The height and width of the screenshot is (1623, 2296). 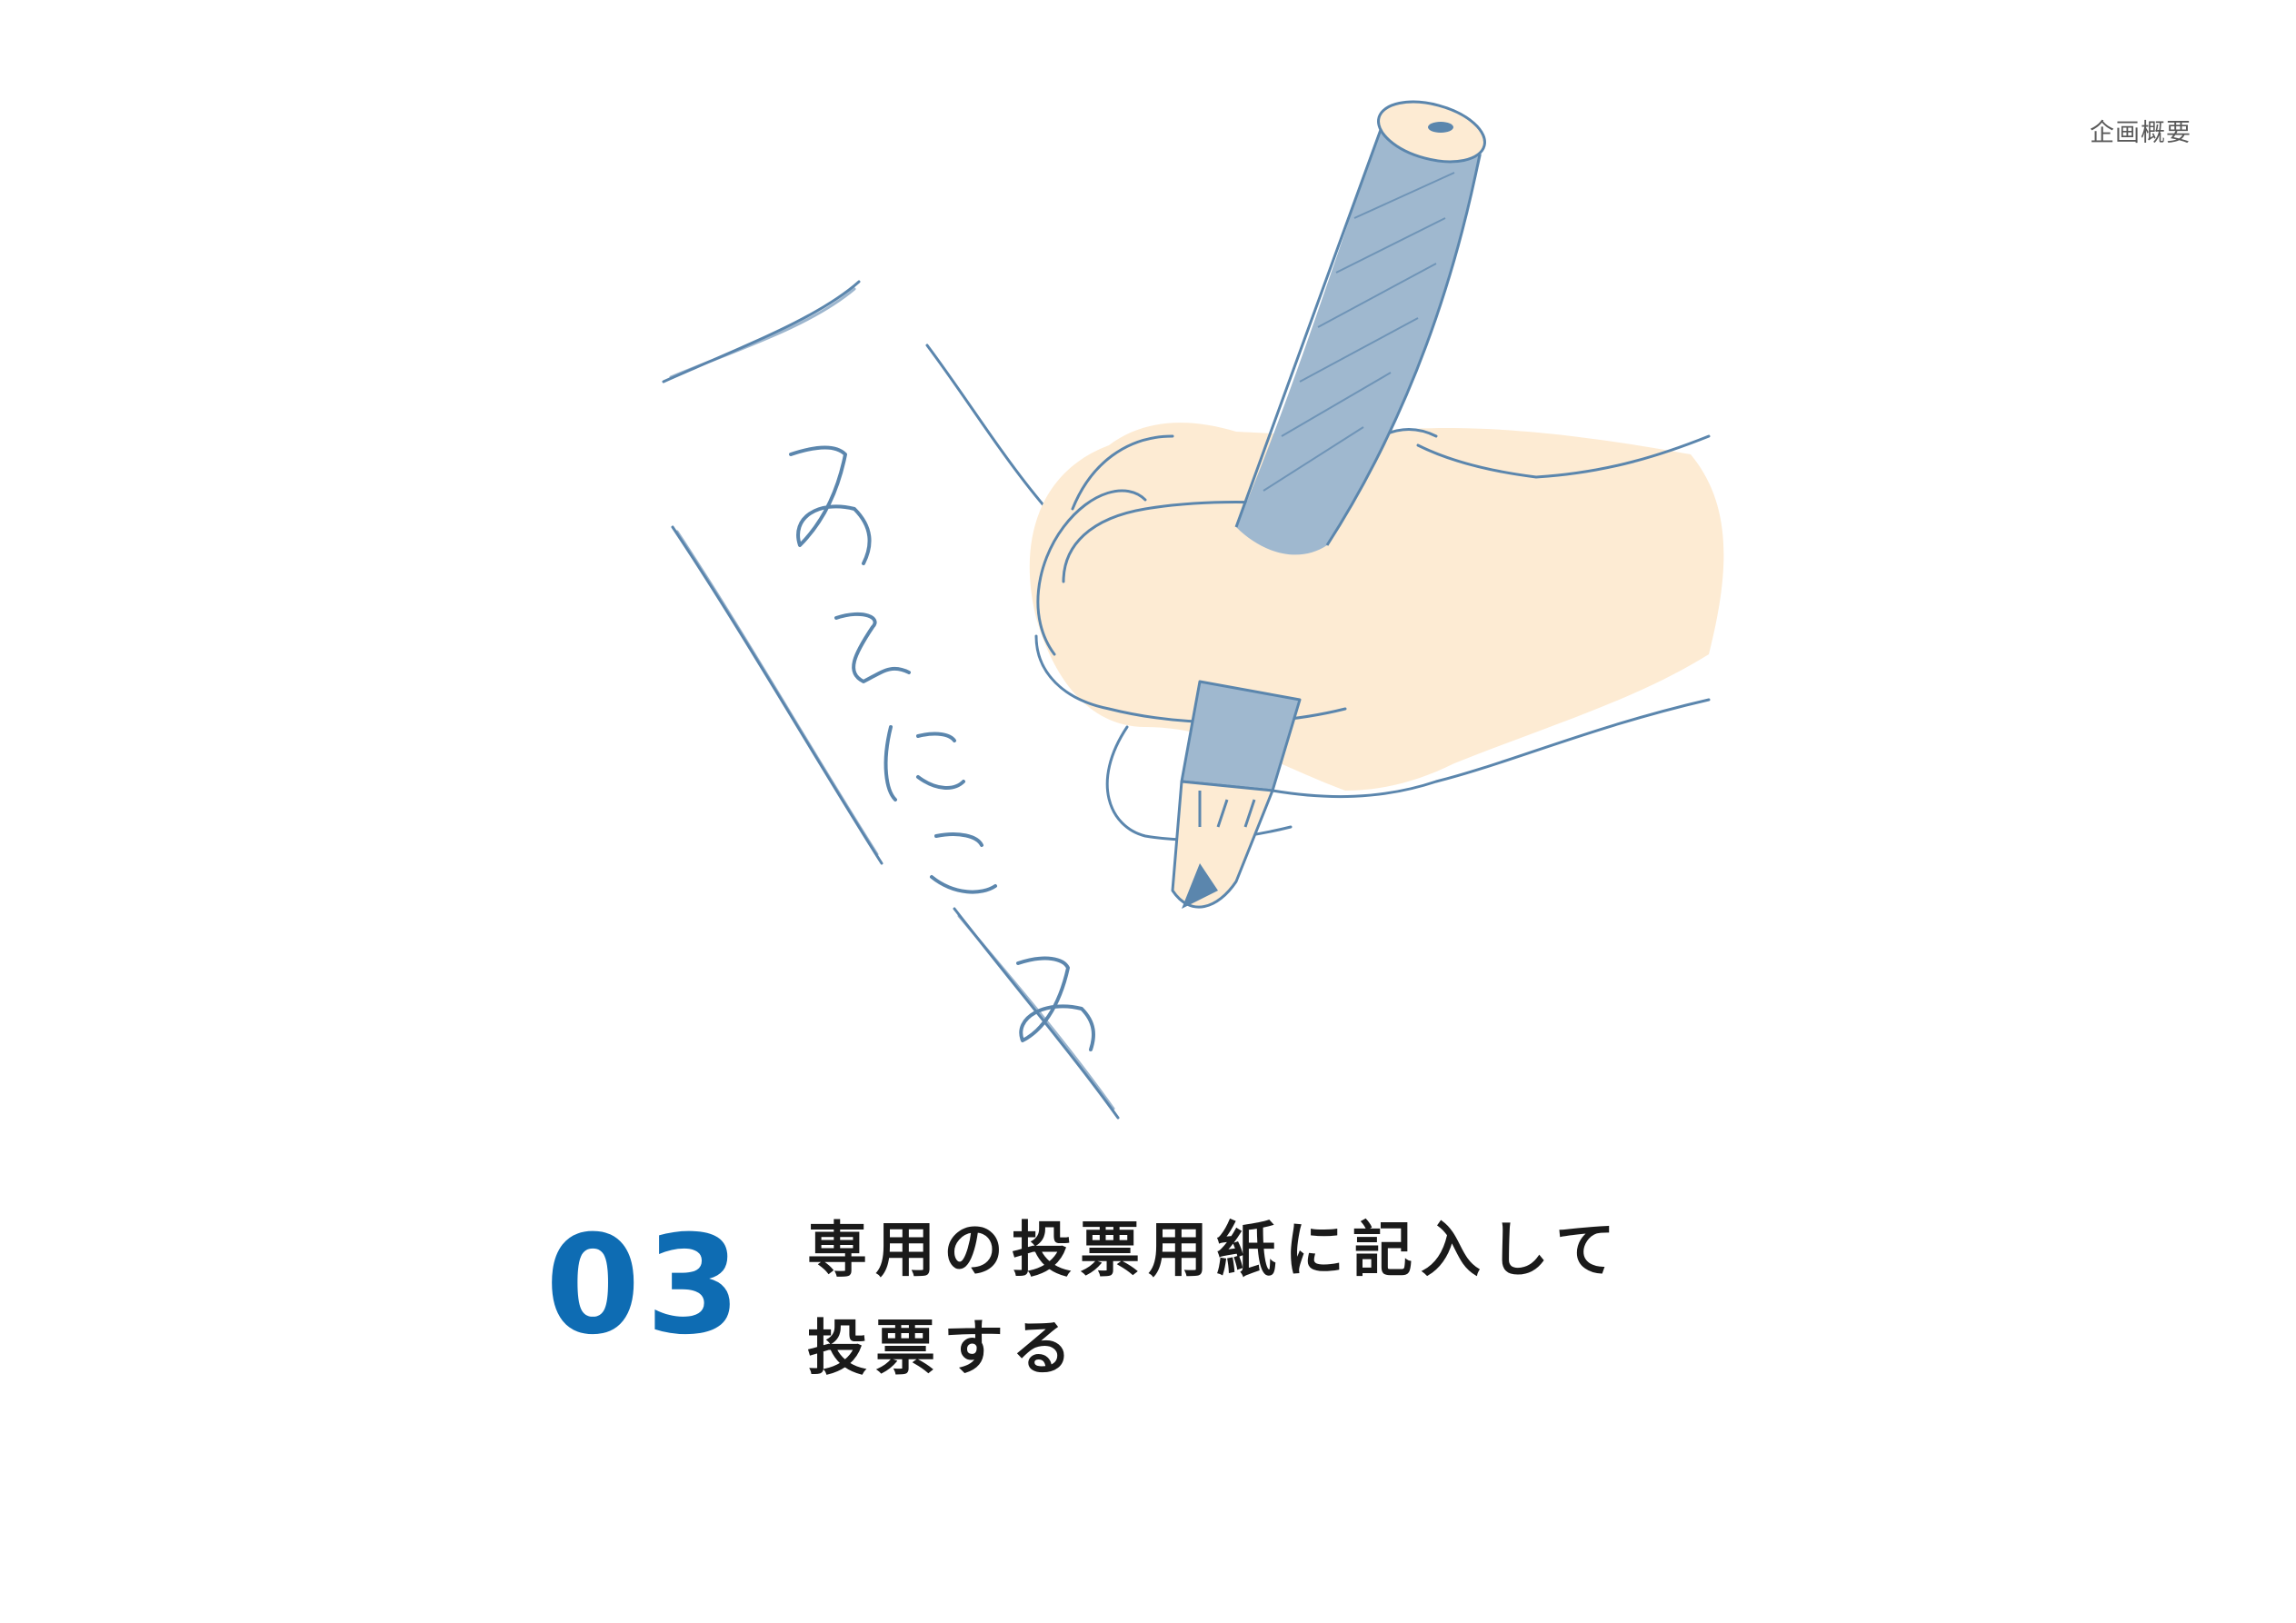 I want to click on step-description-line1: 専用の投票用紙に記入して, so click(x=1215, y=1250).